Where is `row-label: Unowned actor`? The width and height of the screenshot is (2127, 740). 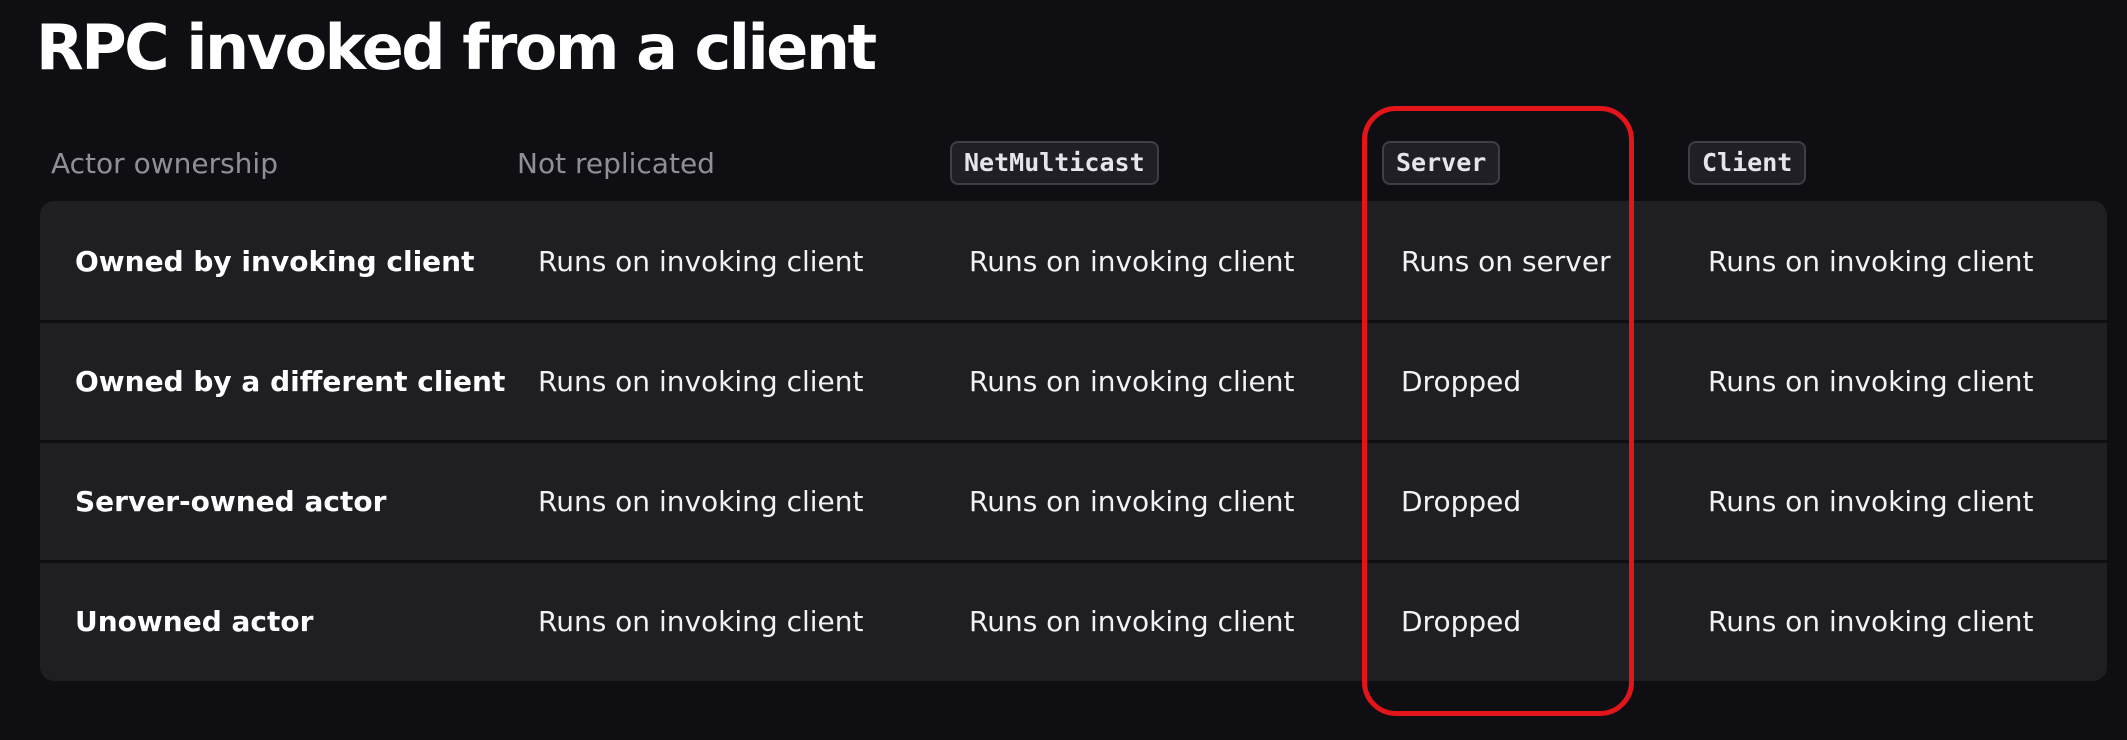 row-label: Unowned actor is located at coordinates (194, 621).